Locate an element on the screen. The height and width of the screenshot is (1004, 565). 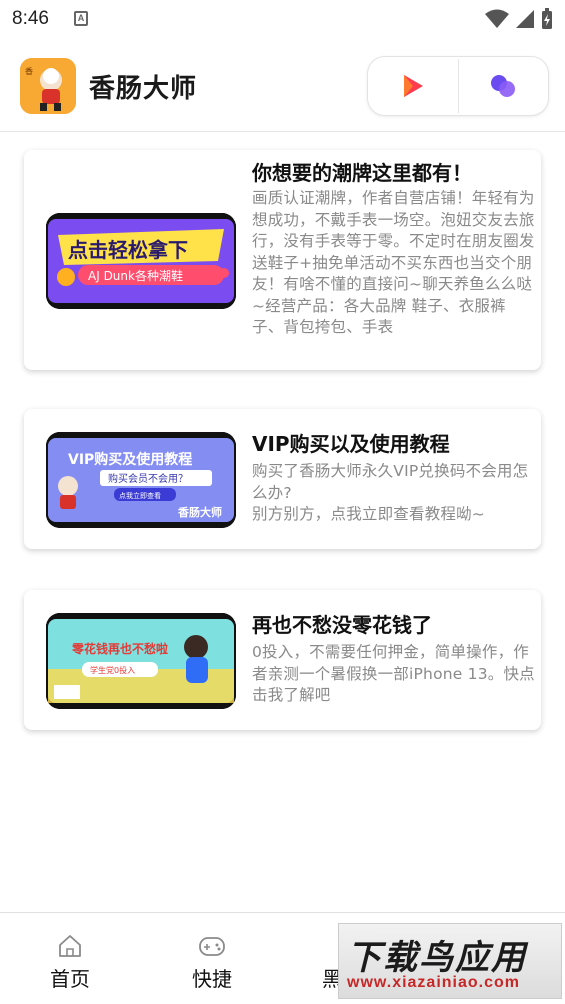
svg-text: 香 is located at coordinates (29, 71).